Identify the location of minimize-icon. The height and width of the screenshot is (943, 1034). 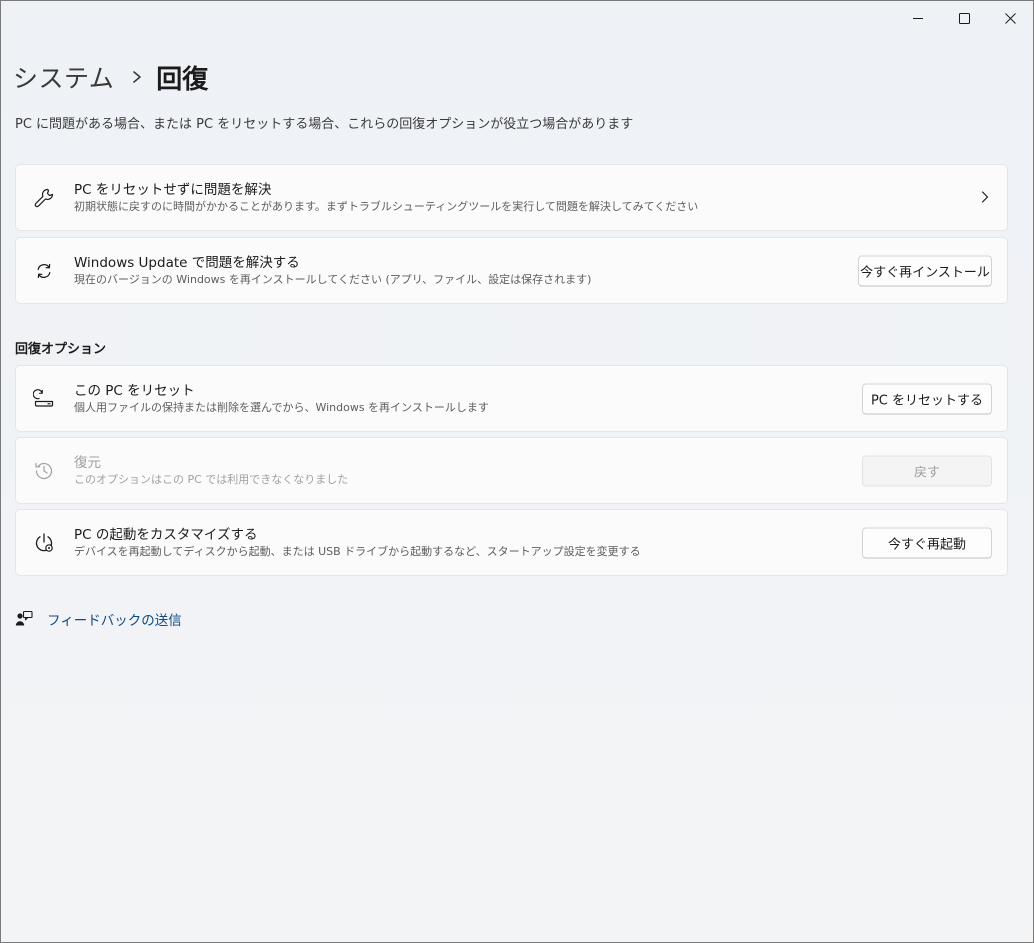
(918, 18).